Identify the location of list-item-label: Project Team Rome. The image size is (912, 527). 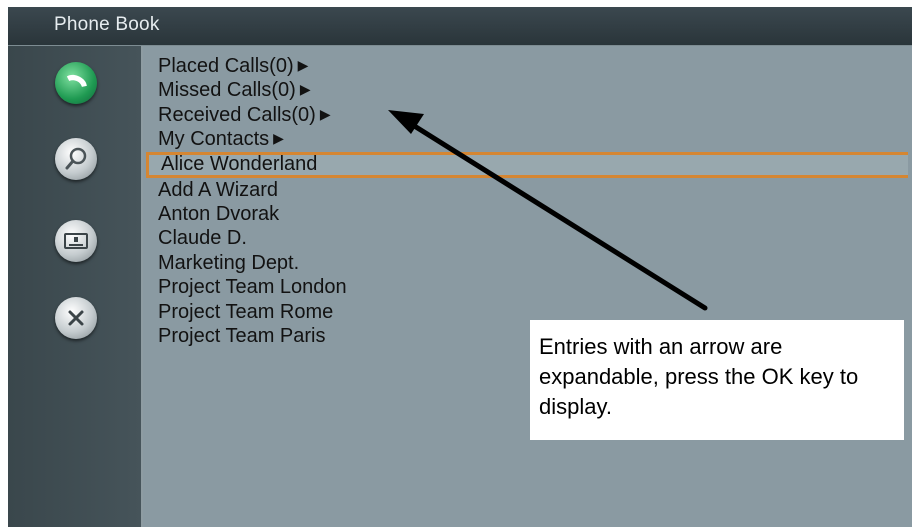
(246, 311).